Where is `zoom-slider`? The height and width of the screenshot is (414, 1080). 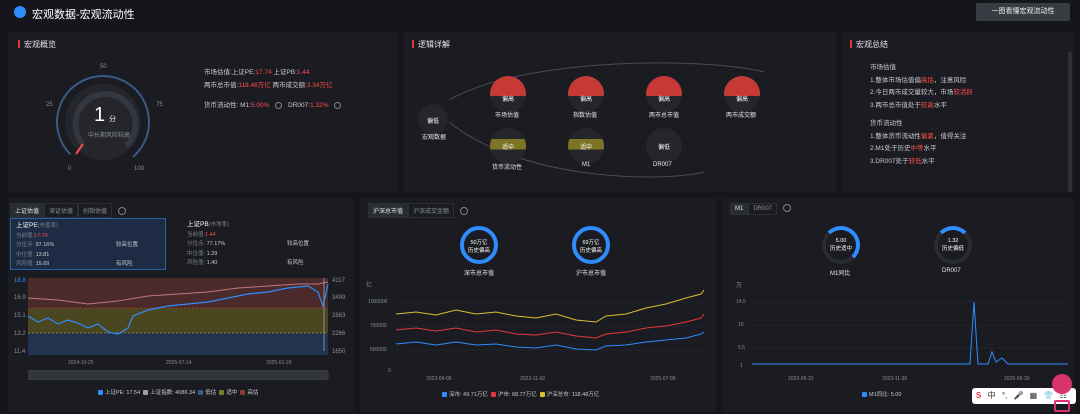 zoom-slider is located at coordinates (178, 375).